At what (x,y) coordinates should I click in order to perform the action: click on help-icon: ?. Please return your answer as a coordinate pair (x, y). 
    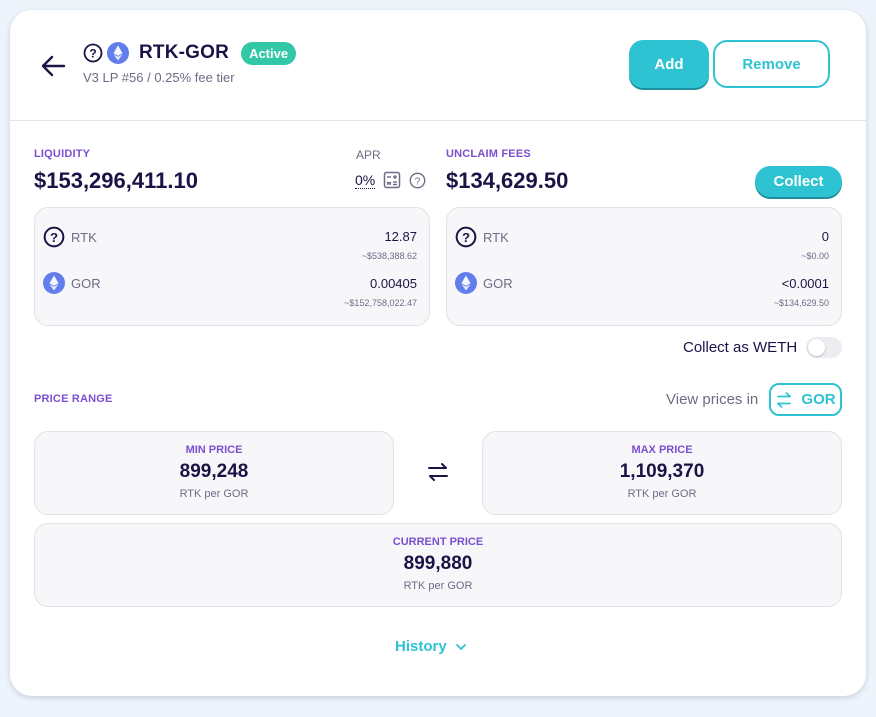
    Looking at the image, I should click on (417, 180).